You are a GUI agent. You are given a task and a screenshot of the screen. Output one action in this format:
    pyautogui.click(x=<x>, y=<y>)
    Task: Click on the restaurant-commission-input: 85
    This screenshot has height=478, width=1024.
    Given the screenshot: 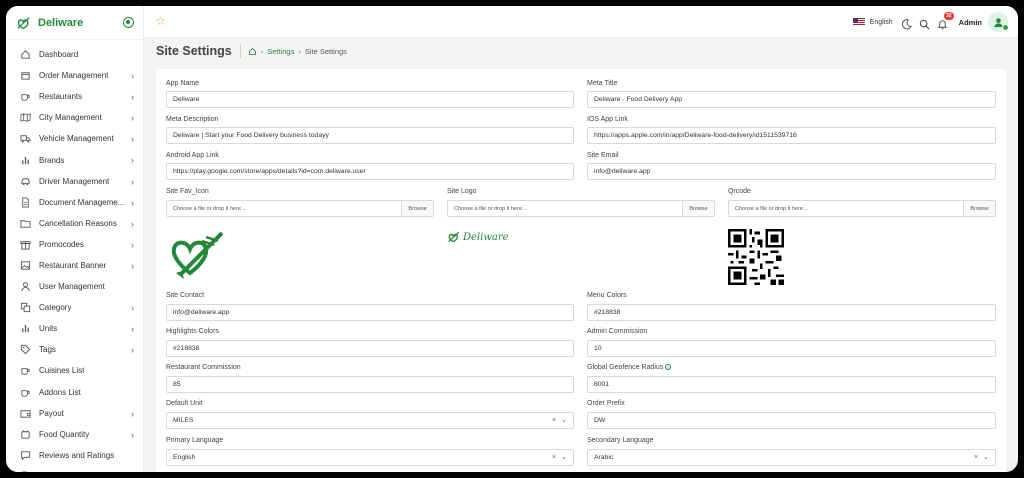 What is the action you would take?
    pyautogui.click(x=370, y=384)
    